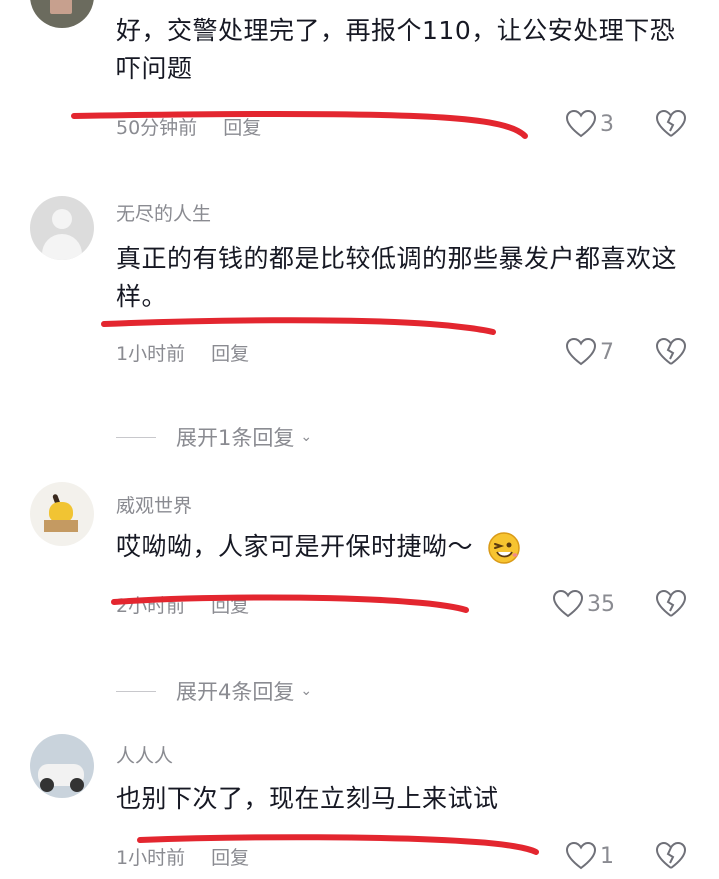 The height and width of the screenshot is (879, 719). I want to click on comment-time: 2小时前, so click(151, 606).